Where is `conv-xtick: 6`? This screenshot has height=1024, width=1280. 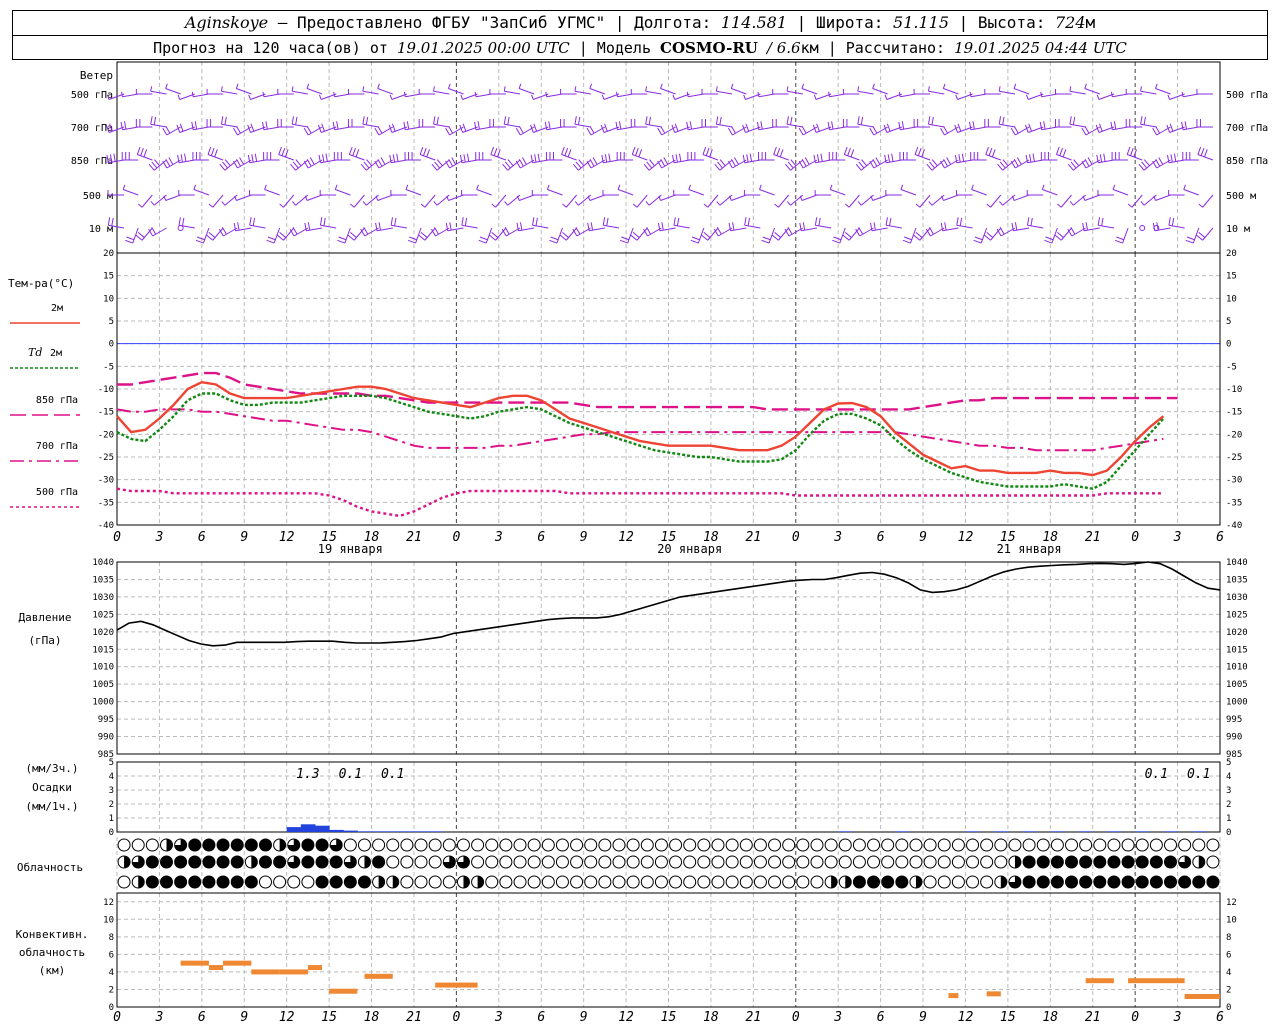 conv-xtick: 6 is located at coordinates (881, 1017).